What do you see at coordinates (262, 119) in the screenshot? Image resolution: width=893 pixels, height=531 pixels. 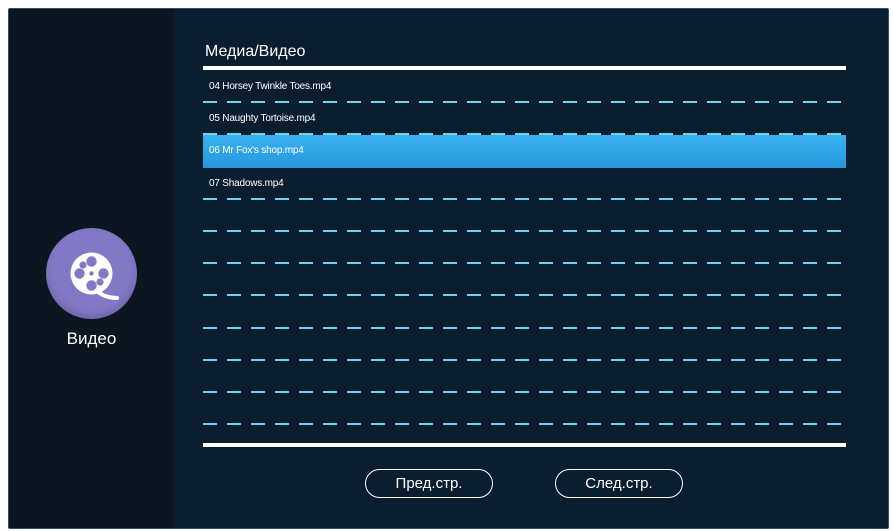 I see `list-item-label: 05 Naughty Tortoise.mp4` at bounding box center [262, 119].